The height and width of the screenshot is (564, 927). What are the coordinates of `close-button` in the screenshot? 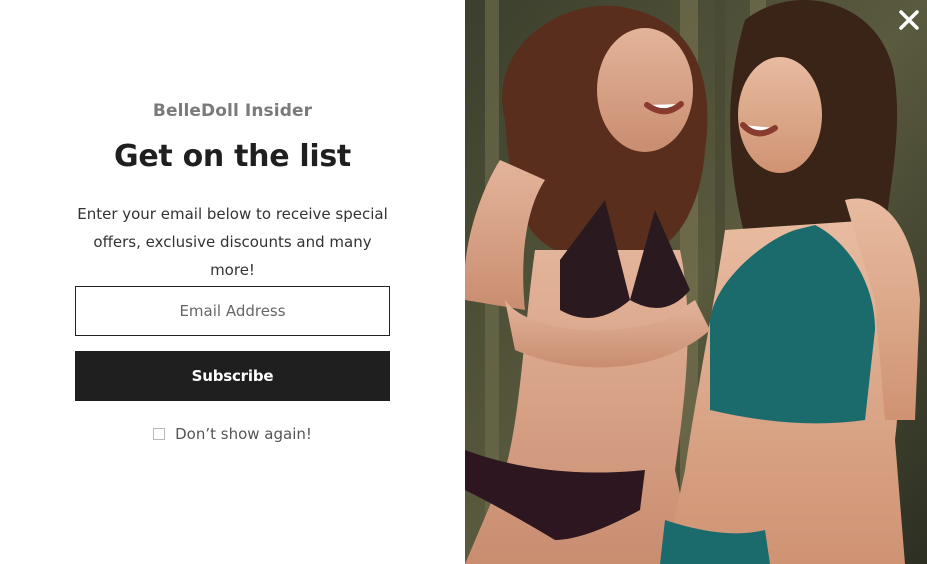 It's located at (909, 20).